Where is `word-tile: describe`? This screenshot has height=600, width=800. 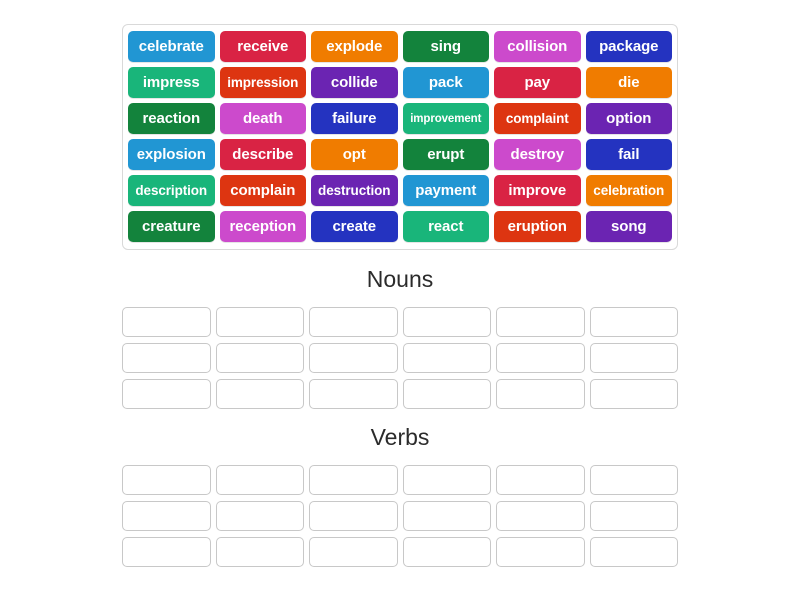
word-tile: describe is located at coordinates (262, 154).